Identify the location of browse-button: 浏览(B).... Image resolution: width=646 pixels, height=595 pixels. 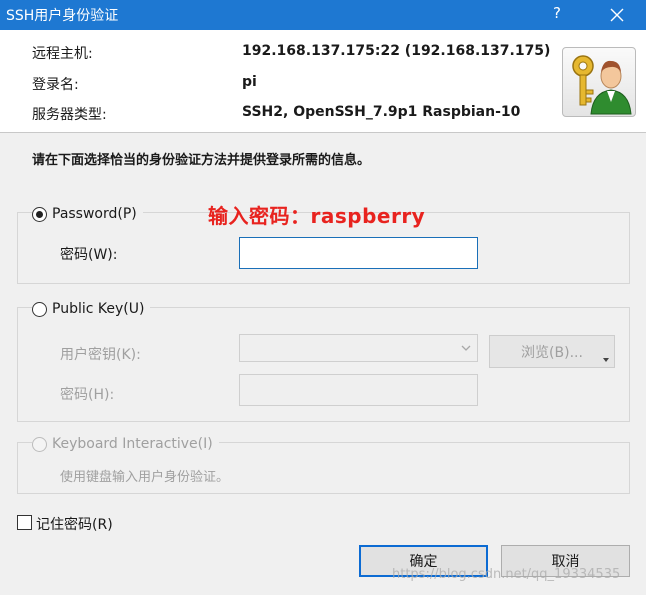
(552, 351).